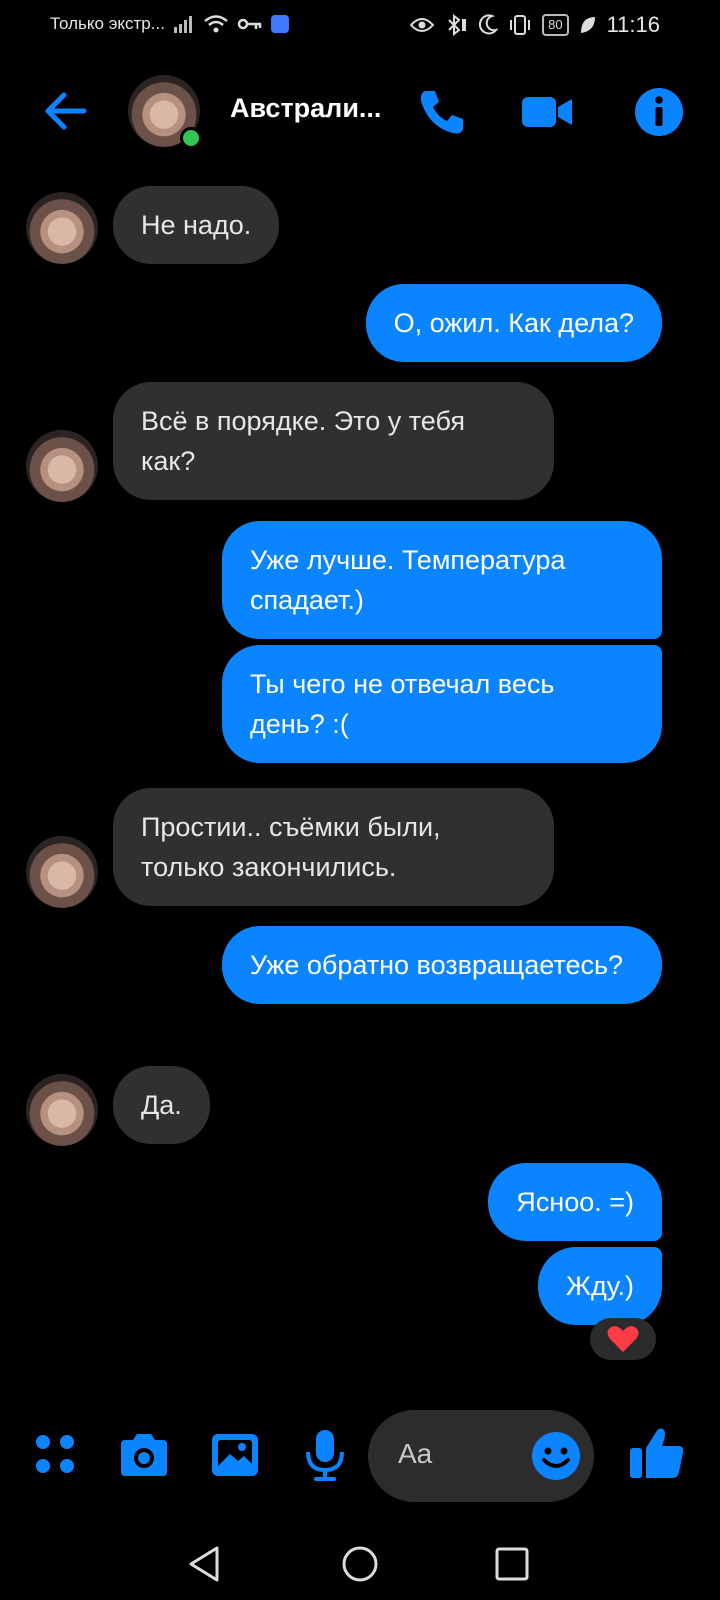  Describe the element at coordinates (279, 24) in the screenshot. I see `app-notification-icon` at that location.